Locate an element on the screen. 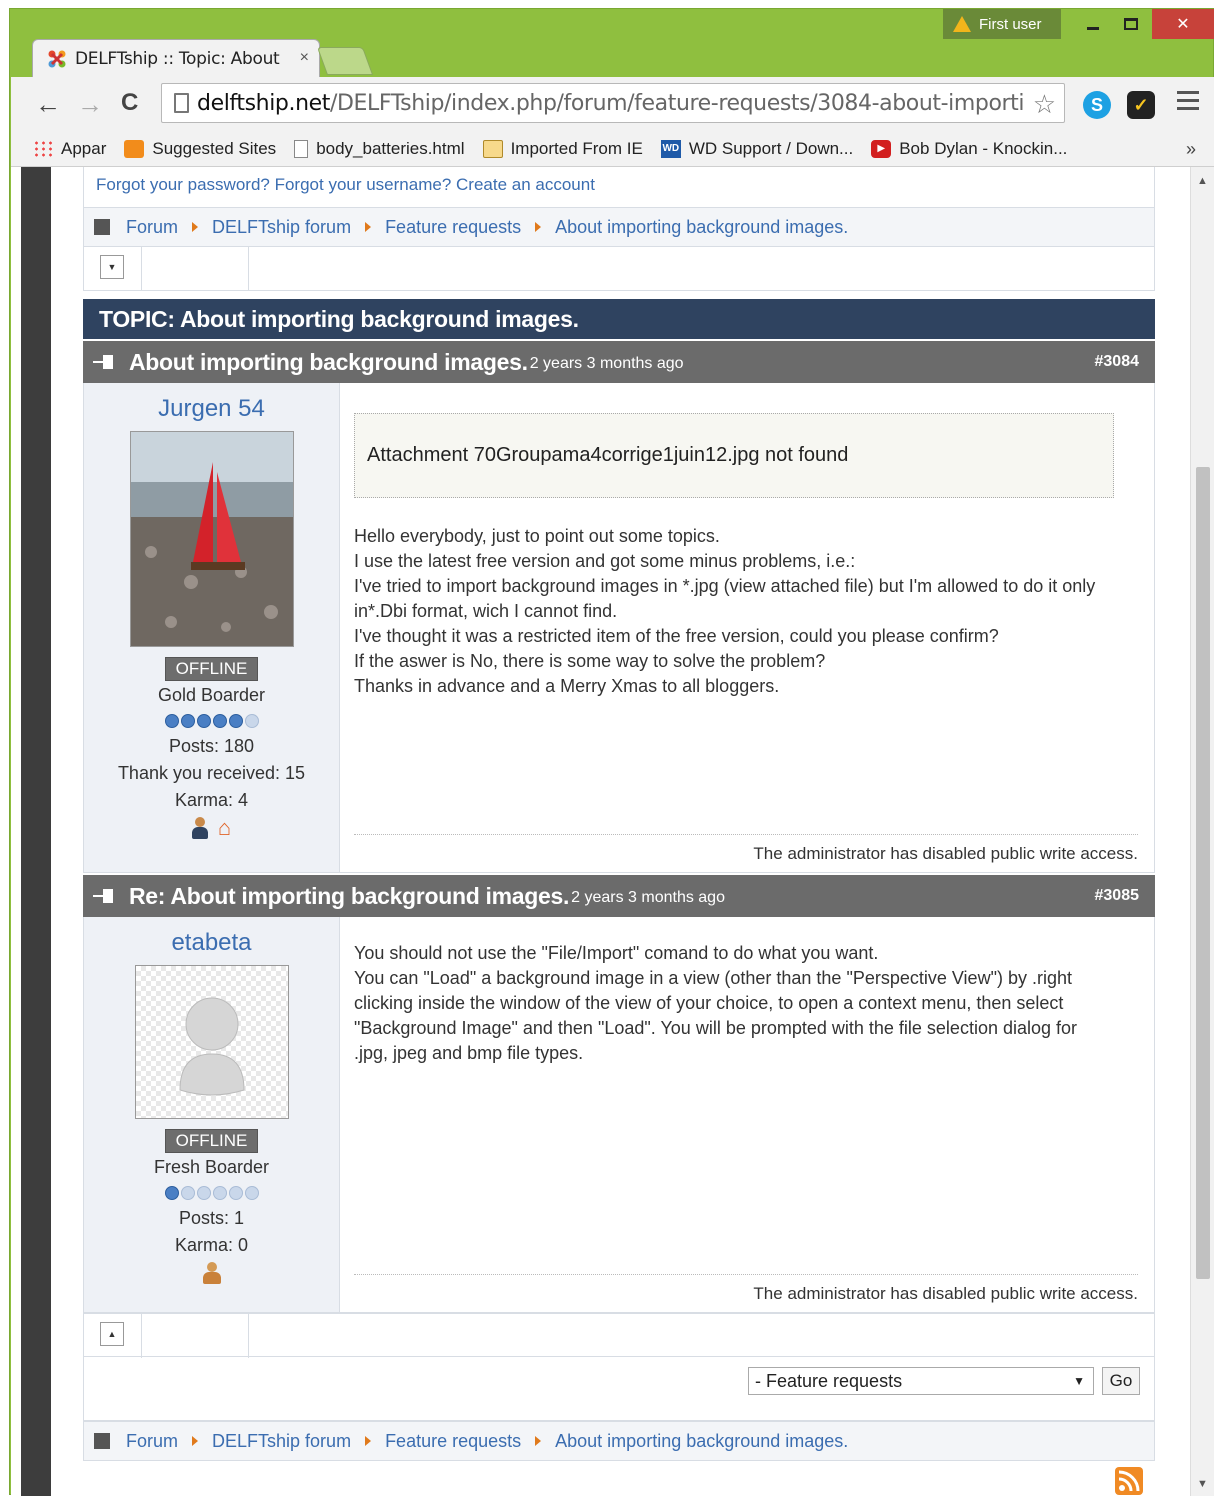  post-id: #3084 is located at coordinates (1117, 362).